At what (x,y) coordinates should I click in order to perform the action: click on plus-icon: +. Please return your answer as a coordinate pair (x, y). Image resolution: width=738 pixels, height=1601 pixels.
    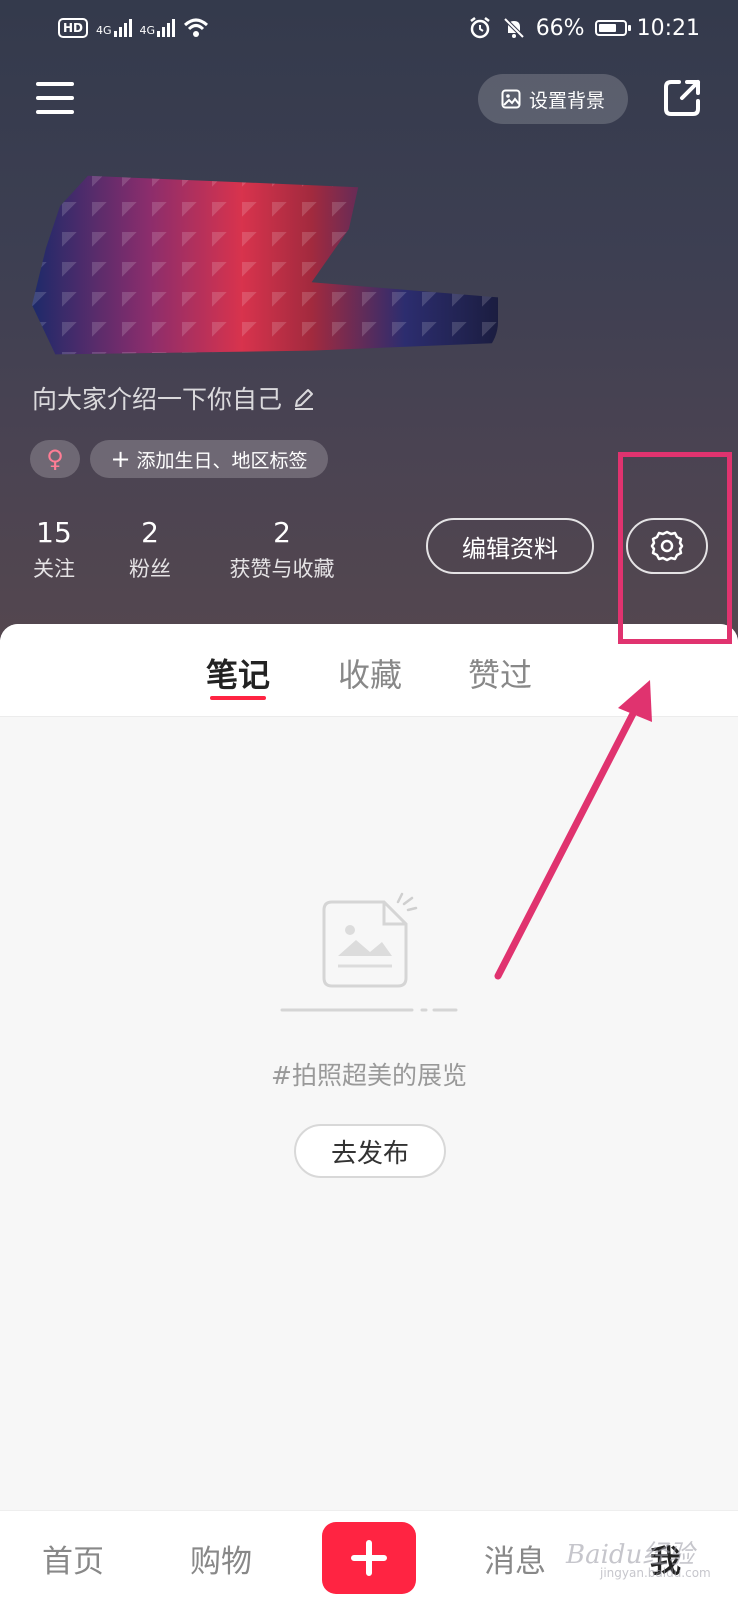
    Looking at the image, I should click on (120, 459).